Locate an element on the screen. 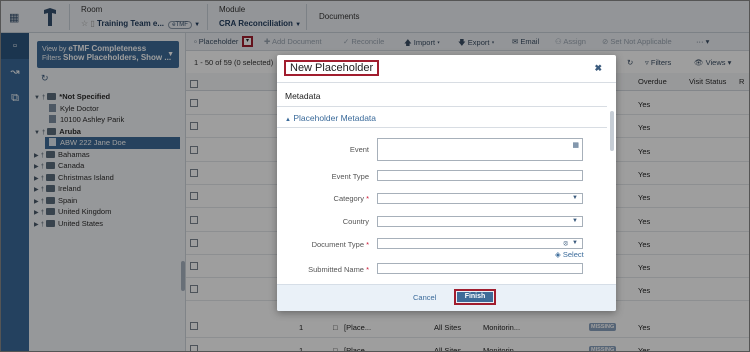 The width and height of the screenshot is (750, 352). event-label: Event is located at coordinates (324, 149).